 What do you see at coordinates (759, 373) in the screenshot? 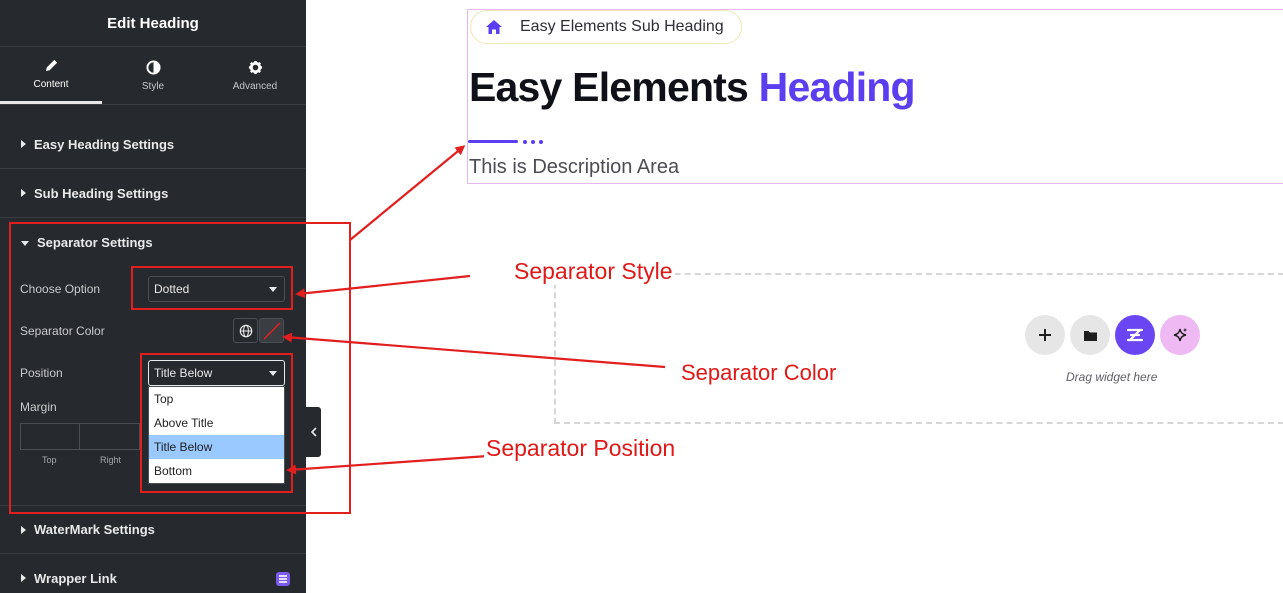
I see `annotation-separator-color: Separator Color` at bounding box center [759, 373].